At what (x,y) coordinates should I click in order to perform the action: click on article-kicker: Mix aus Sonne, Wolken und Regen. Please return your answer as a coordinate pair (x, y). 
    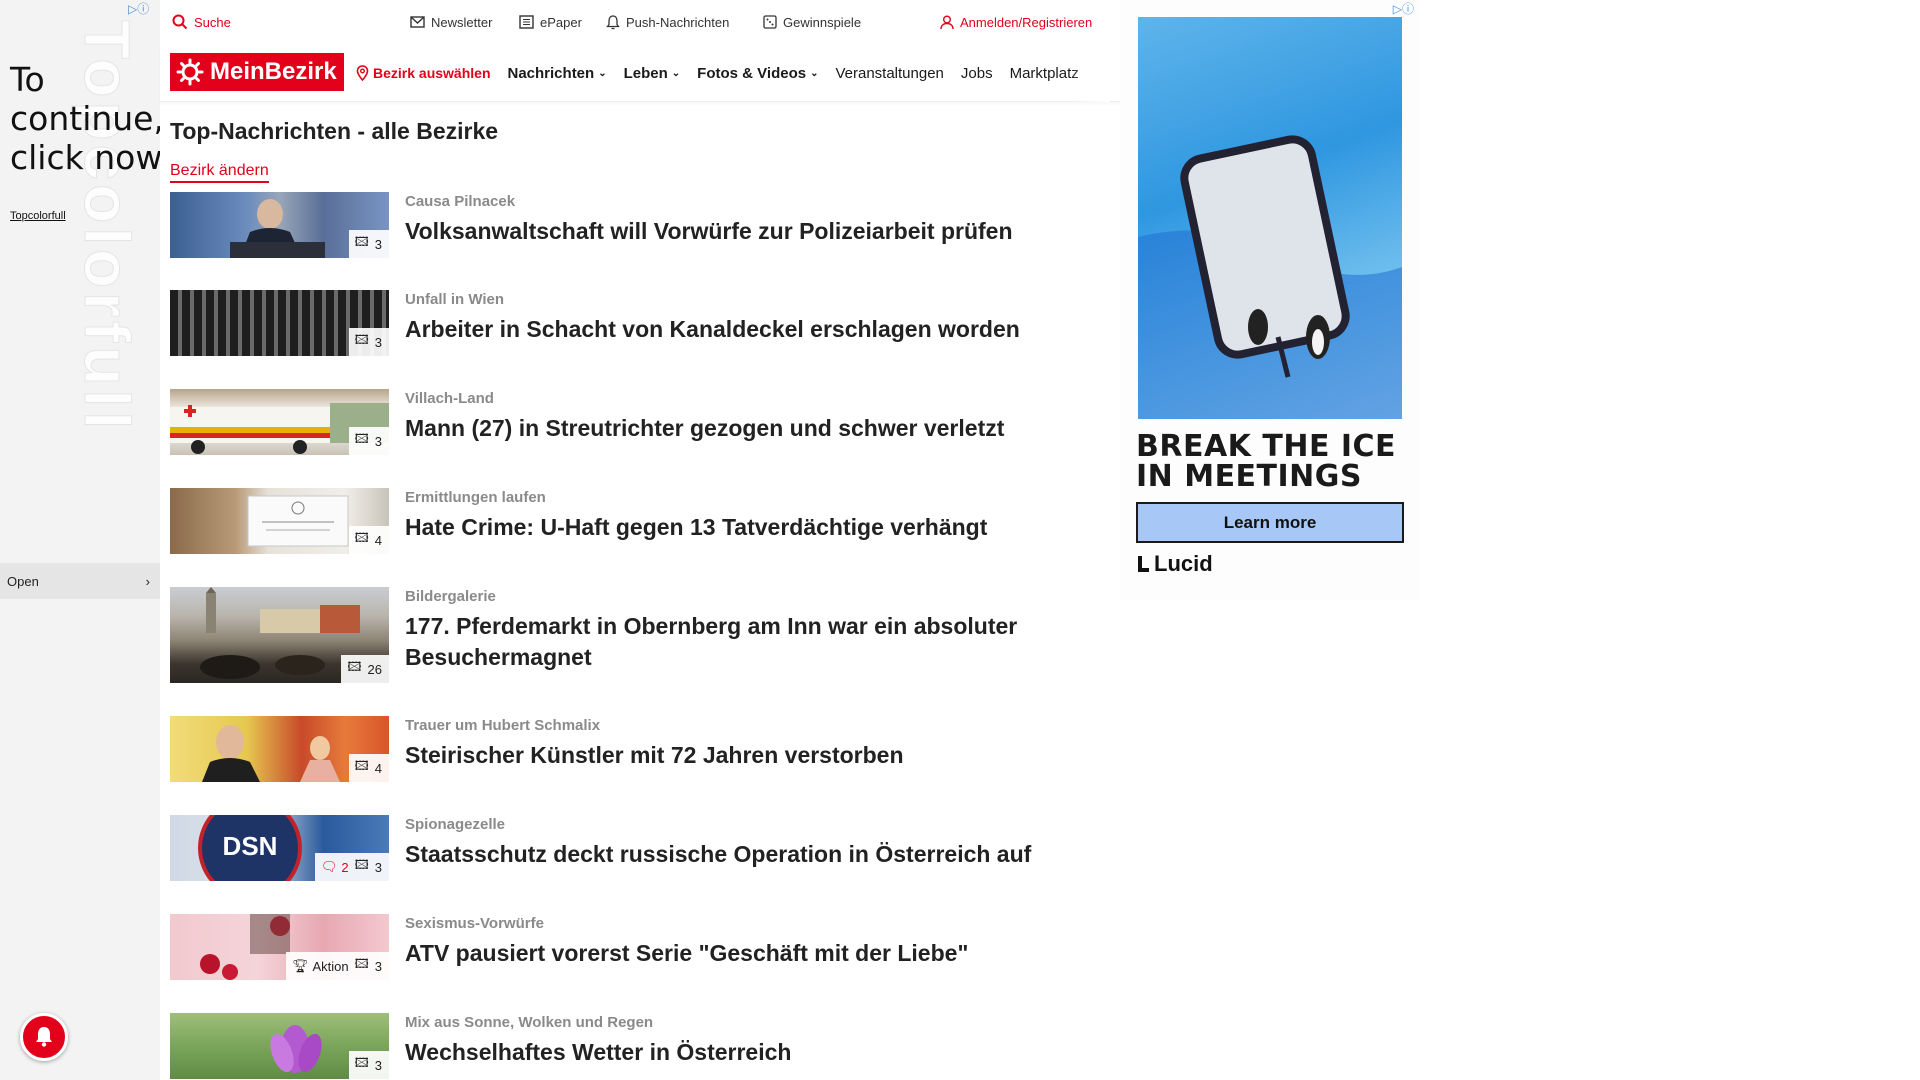
    Looking at the image, I should click on (529, 1022).